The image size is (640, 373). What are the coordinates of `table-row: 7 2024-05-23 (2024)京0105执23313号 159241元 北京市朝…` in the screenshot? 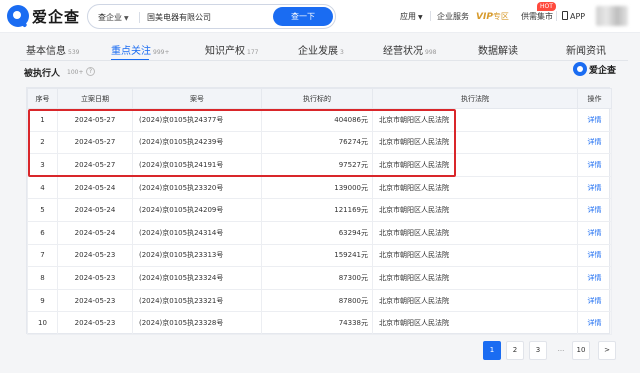 It's located at (319, 255).